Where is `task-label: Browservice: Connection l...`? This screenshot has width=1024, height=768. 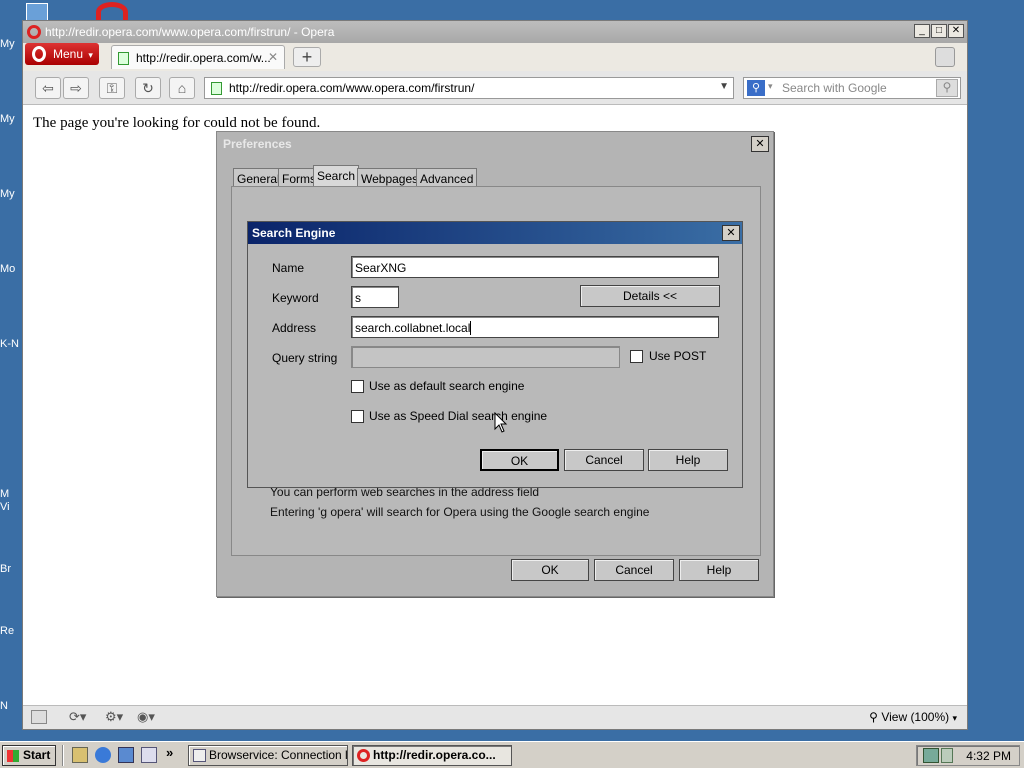
task-label: Browservice: Connection l... is located at coordinates (278, 755).